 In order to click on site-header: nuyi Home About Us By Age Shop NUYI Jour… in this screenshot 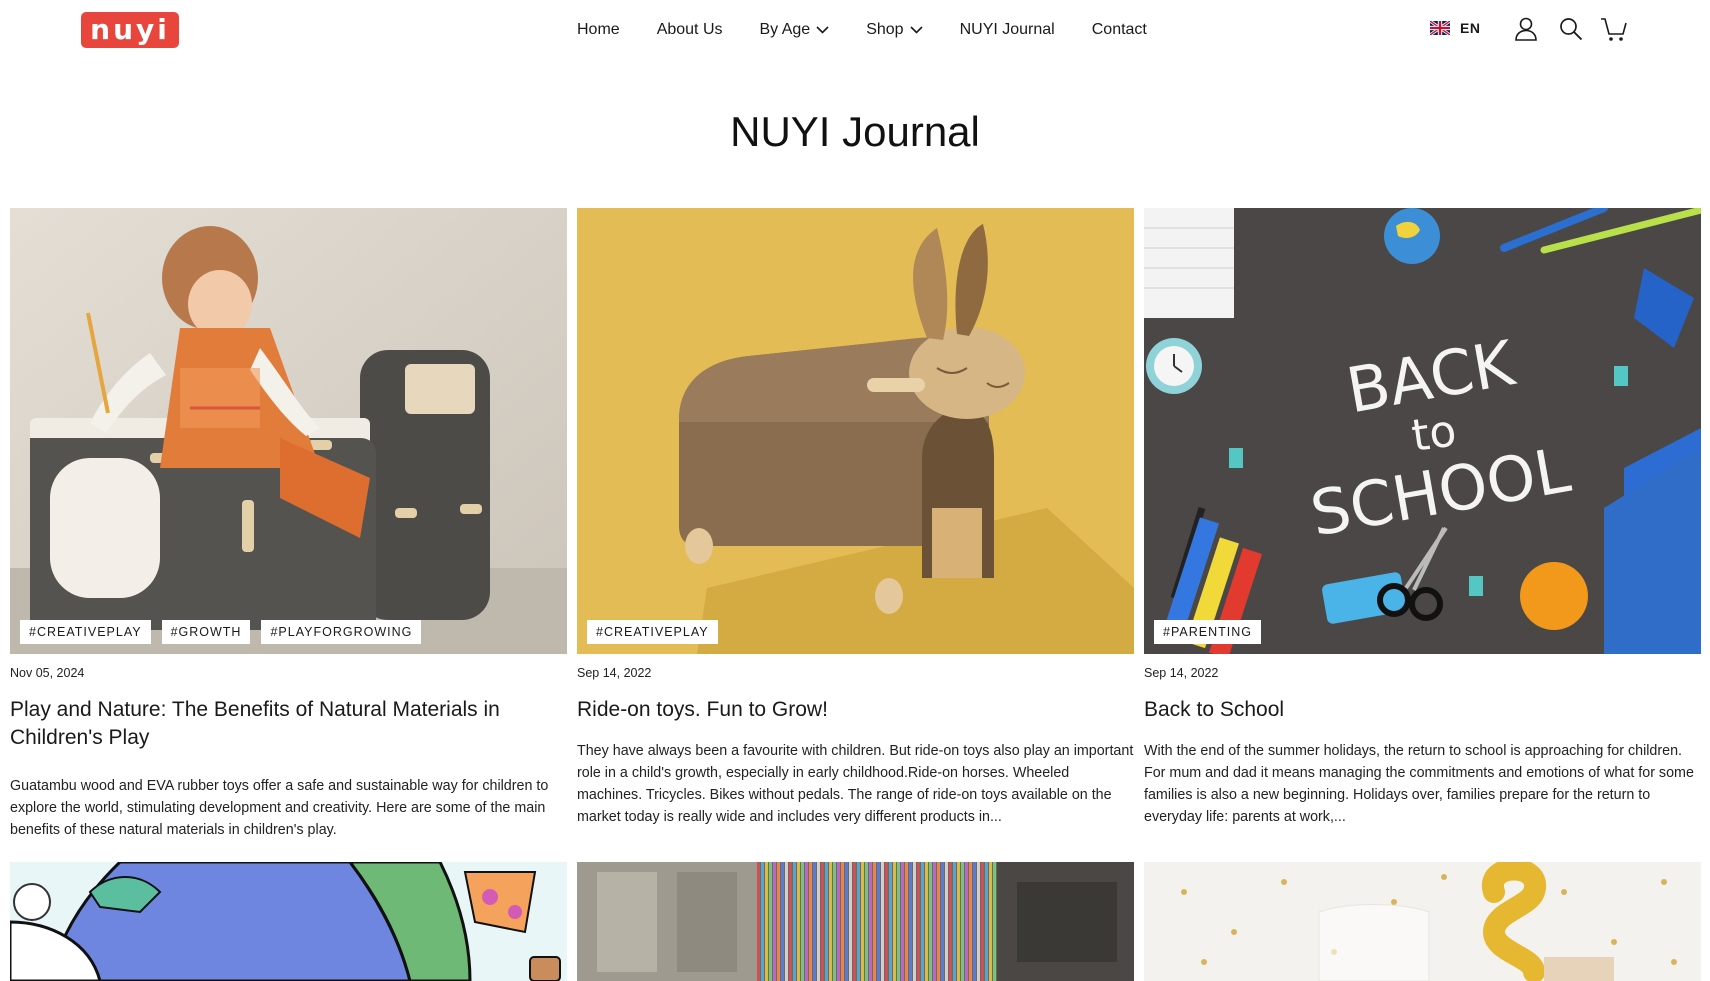, I will do `click(855, 31)`.